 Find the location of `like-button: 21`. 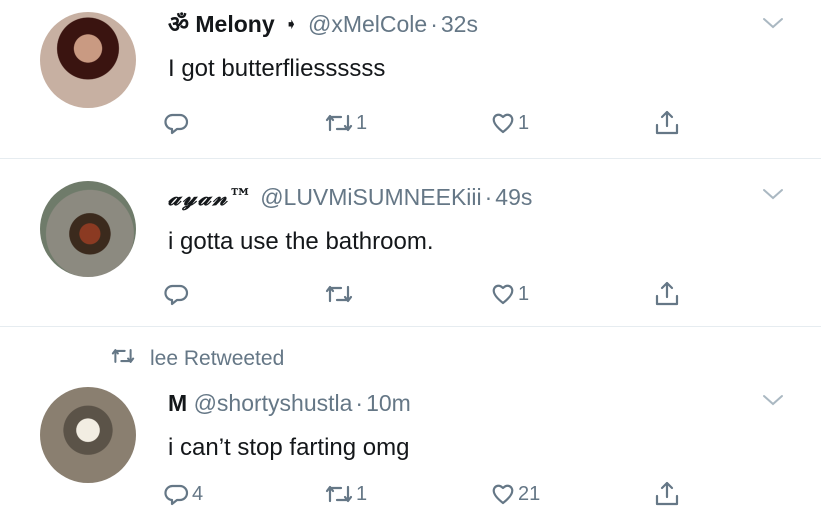

like-button: 21 is located at coordinates (515, 494).